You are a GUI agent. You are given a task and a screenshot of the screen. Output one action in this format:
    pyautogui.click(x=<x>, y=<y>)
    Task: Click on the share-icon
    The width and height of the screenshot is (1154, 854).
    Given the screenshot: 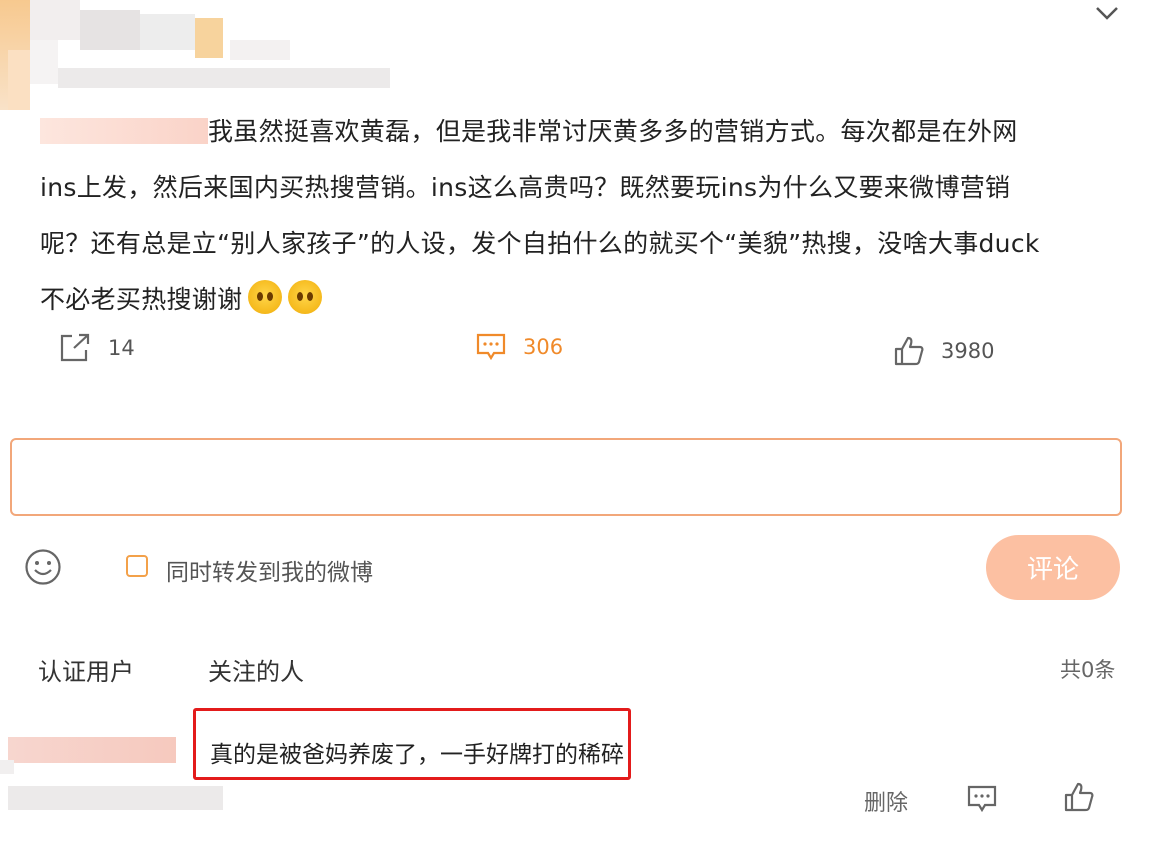 What is the action you would take?
    pyautogui.click(x=75, y=347)
    